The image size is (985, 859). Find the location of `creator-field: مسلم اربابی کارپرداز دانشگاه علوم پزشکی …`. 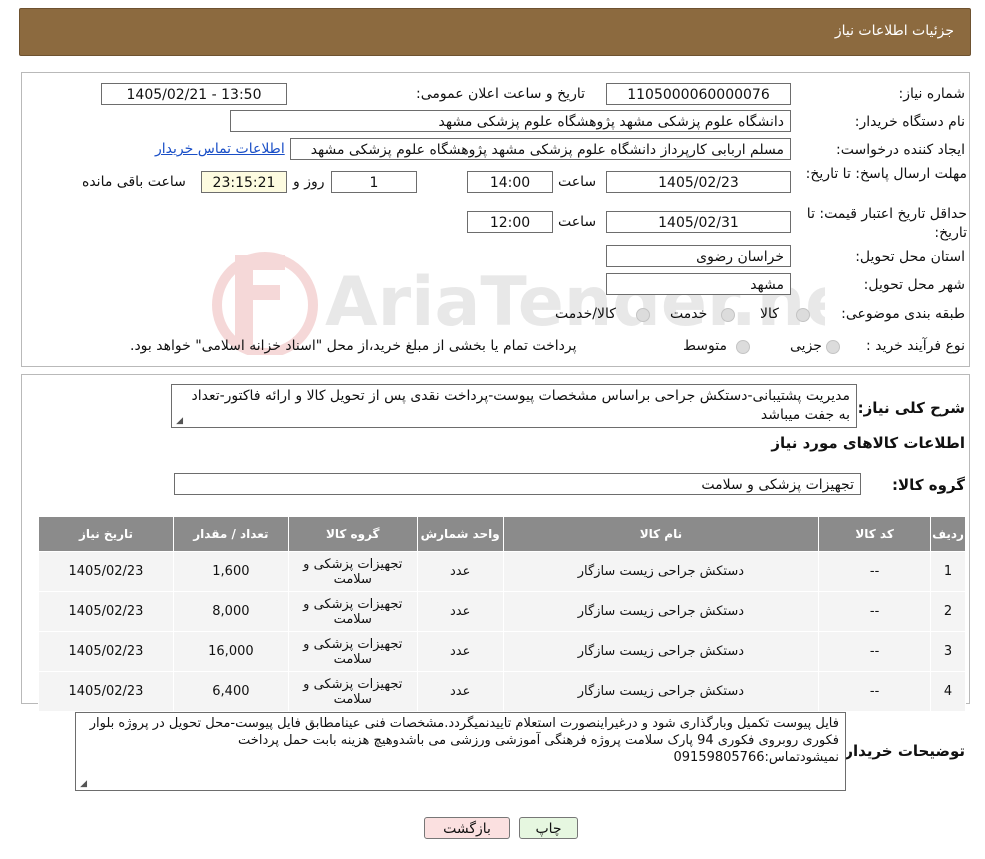

creator-field: مسلم اربابی کارپرداز دانشگاه علوم پزشکی … is located at coordinates (540, 149).